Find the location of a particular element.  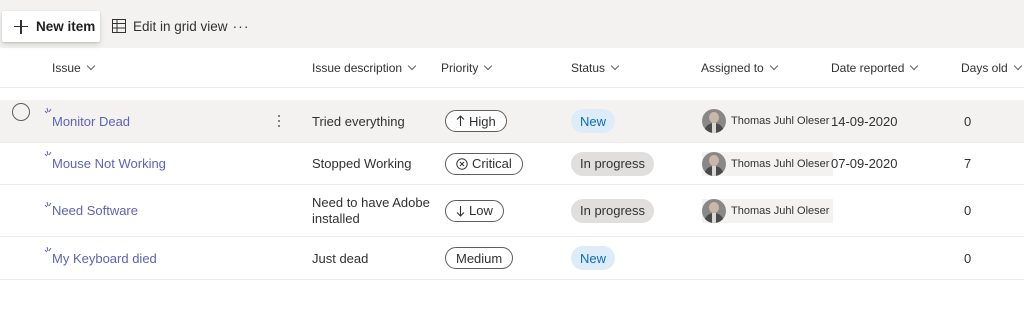

days-old: 7 is located at coordinates (968, 163).